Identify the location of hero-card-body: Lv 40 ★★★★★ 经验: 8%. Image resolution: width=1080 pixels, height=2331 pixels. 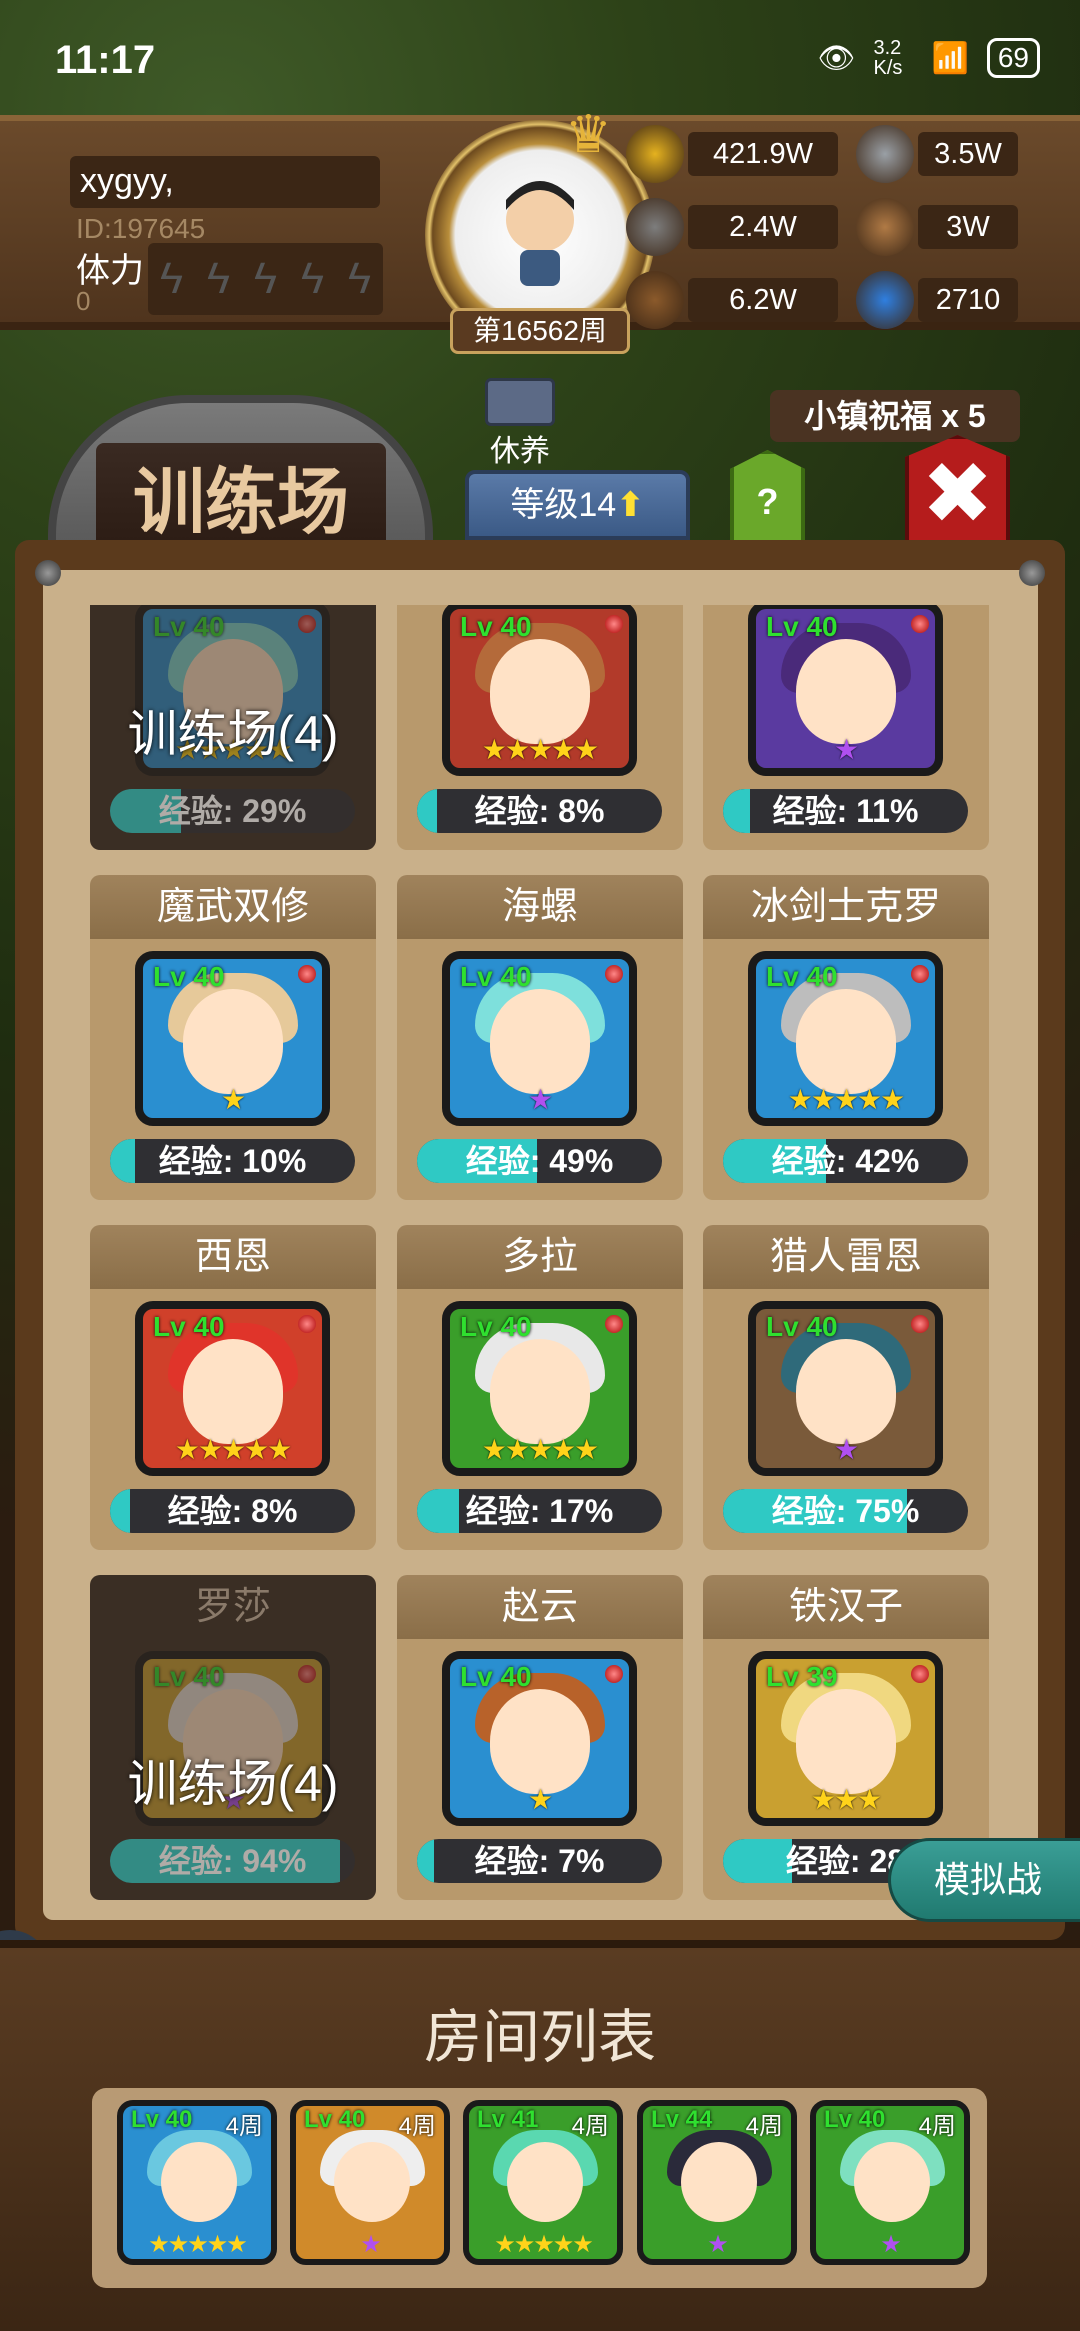
(233, 1419).